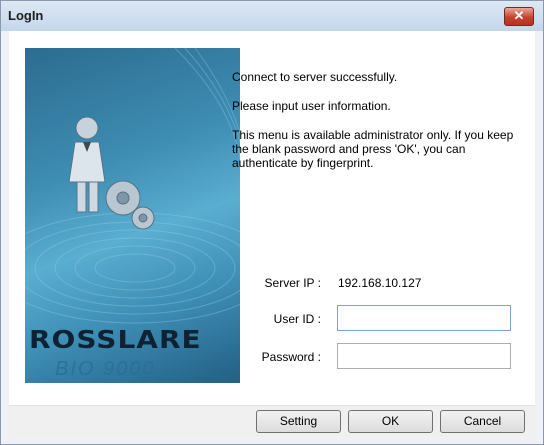  Describe the element at coordinates (291, 357) in the screenshot. I see `password-label: Password :` at that location.